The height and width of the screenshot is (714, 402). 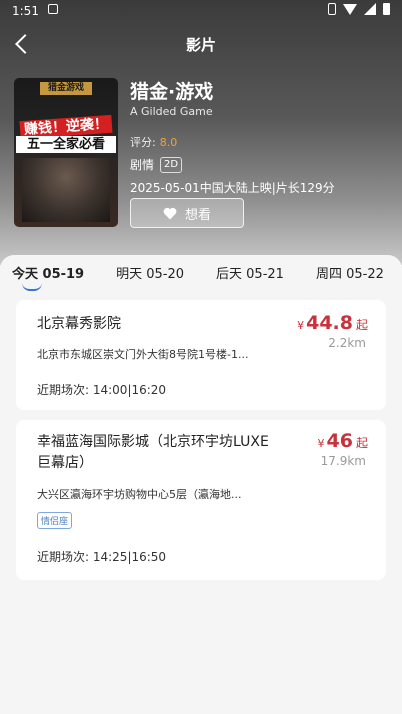 I want to click on tab-tomorrow: 明天 05-20, so click(x=150, y=278).